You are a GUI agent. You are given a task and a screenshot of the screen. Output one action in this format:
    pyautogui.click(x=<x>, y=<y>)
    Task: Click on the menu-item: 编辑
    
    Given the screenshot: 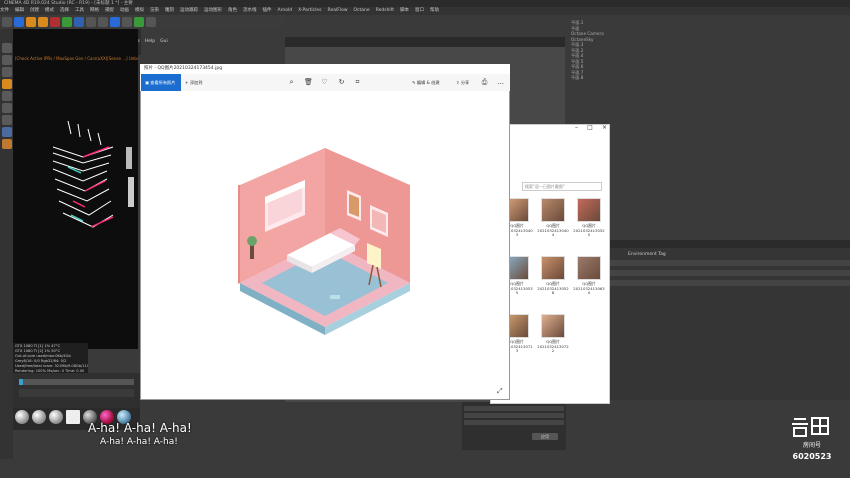 What is the action you would take?
    pyautogui.click(x=19, y=10)
    